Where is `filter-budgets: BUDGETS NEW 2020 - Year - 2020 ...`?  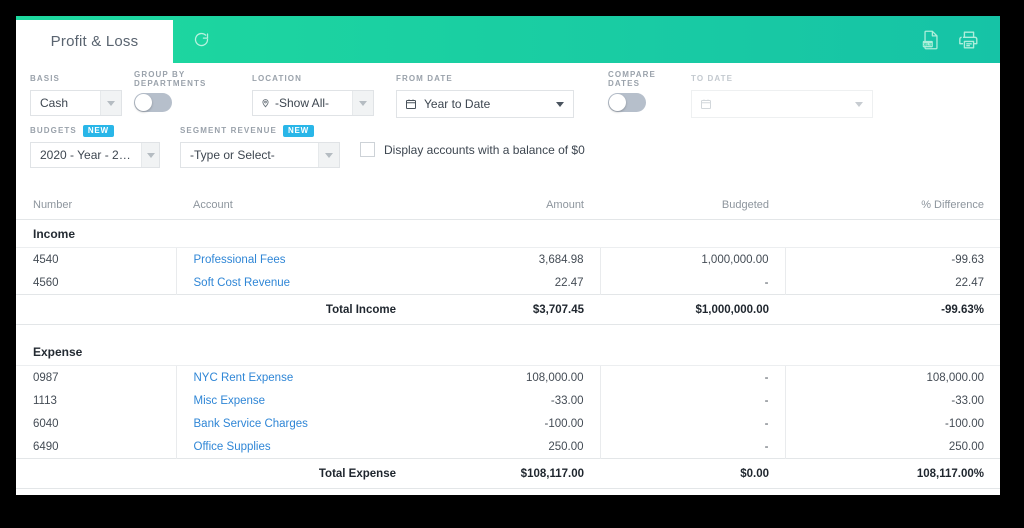
filter-budgets: BUDGETS NEW 2020 - Year - 2020 ... is located at coordinates (105, 146).